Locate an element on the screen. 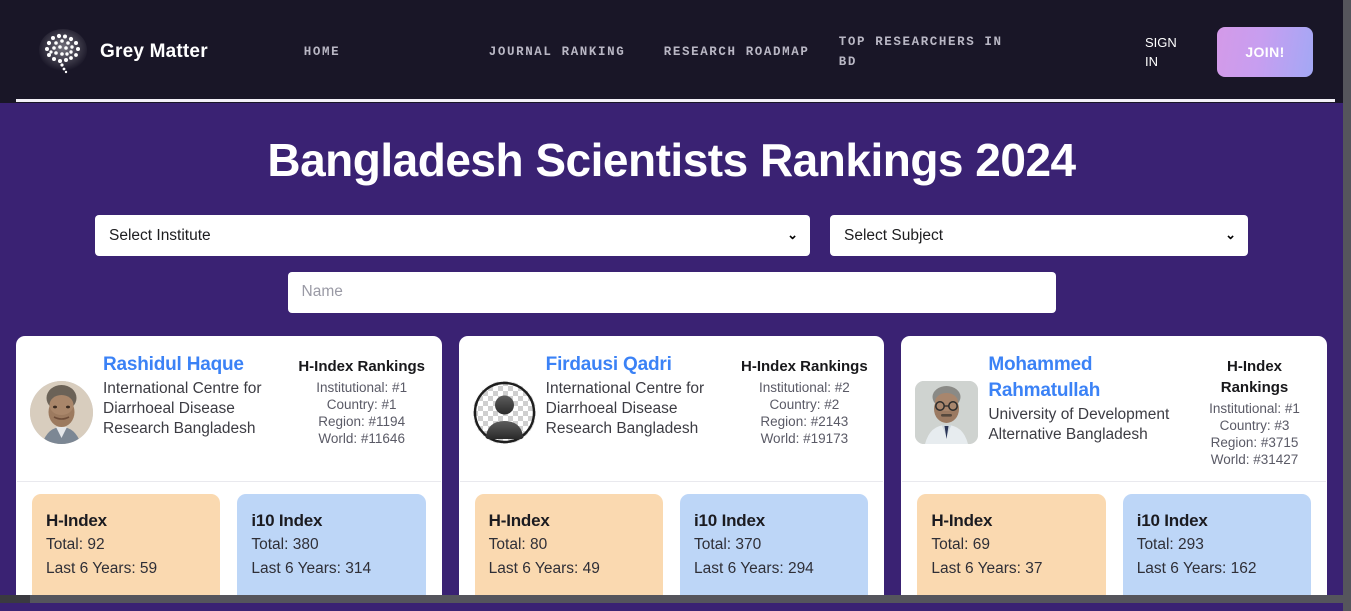  ranking-country: Country: #1 is located at coordinates (361, 404).